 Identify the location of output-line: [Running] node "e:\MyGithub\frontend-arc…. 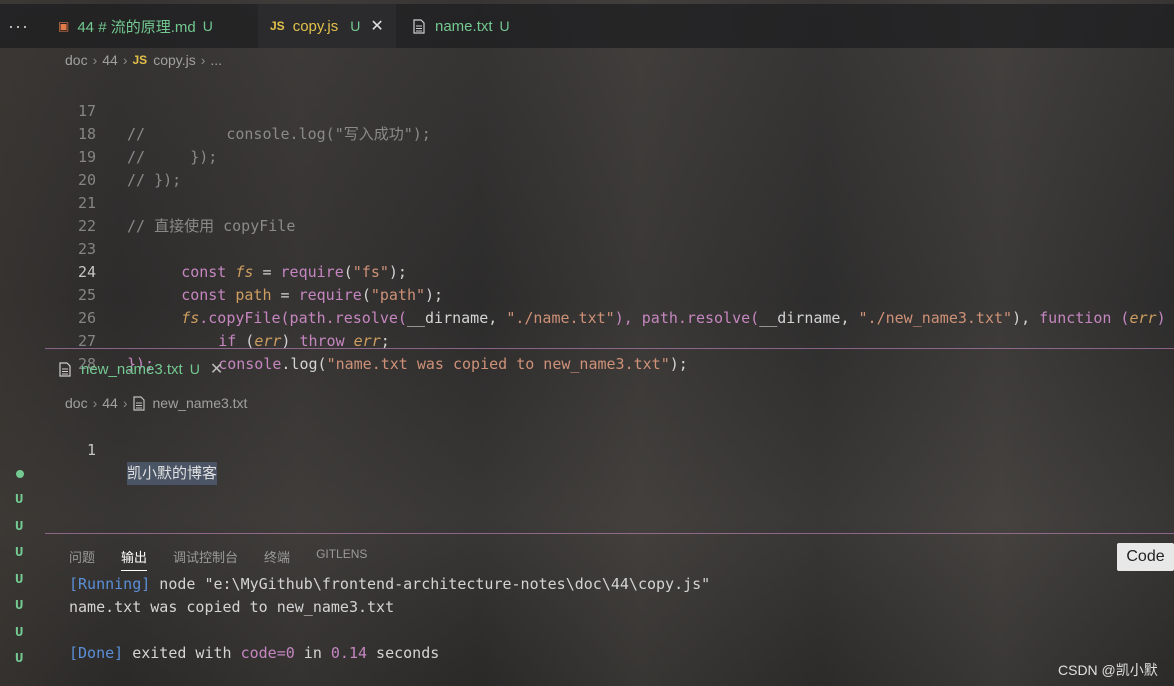
(389, 584).